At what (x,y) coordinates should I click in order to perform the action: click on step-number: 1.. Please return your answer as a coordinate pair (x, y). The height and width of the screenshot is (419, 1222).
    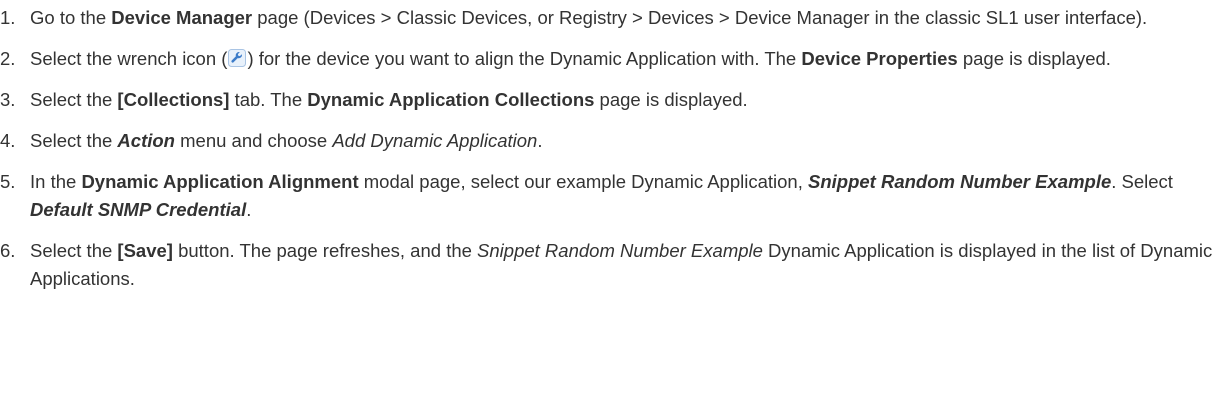
    Looking at the image, I should click on (8, 17).